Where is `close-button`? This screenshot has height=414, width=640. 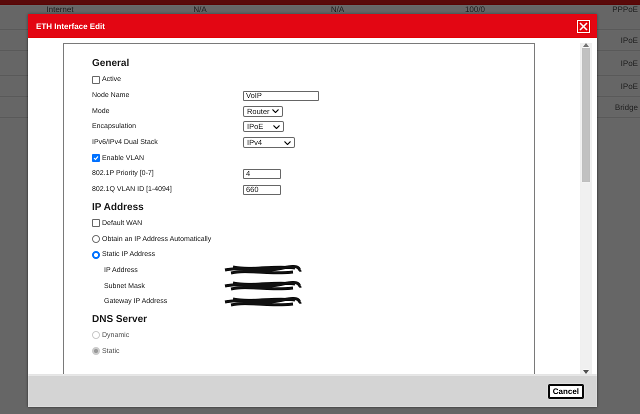 close-button is located at coordinates (583, 26).